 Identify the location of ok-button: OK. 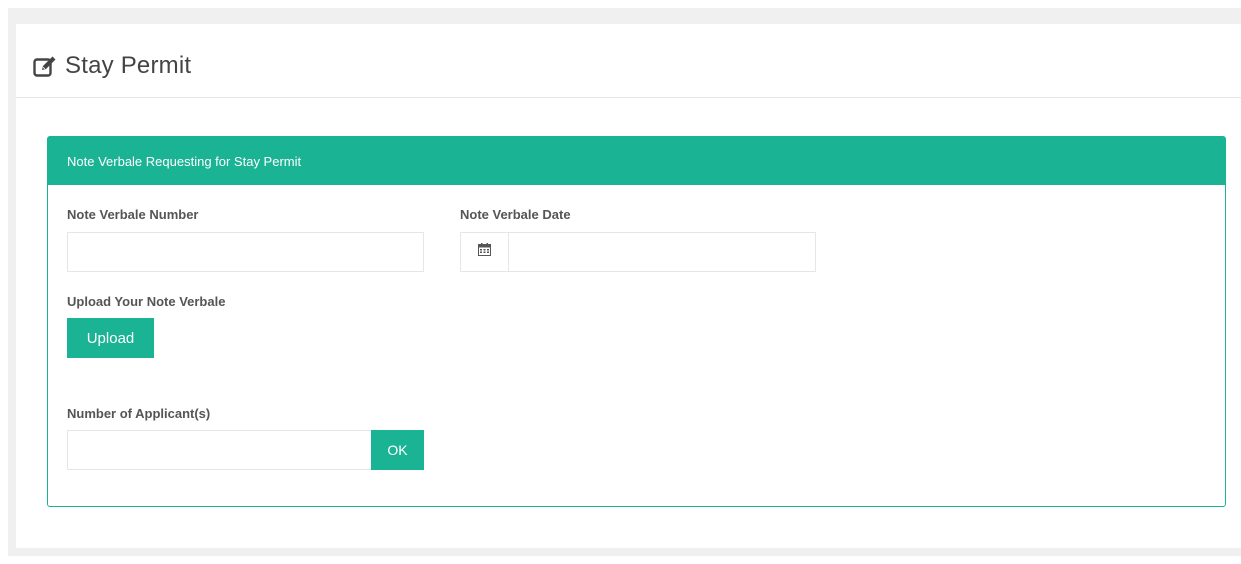
(397, 450).